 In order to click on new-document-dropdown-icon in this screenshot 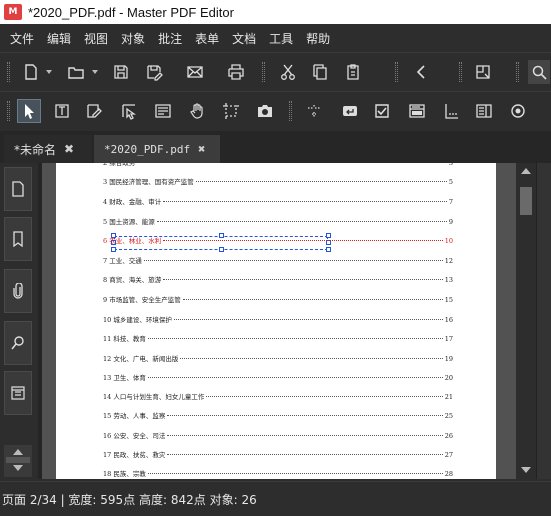, I will do `click(49, 72)`.